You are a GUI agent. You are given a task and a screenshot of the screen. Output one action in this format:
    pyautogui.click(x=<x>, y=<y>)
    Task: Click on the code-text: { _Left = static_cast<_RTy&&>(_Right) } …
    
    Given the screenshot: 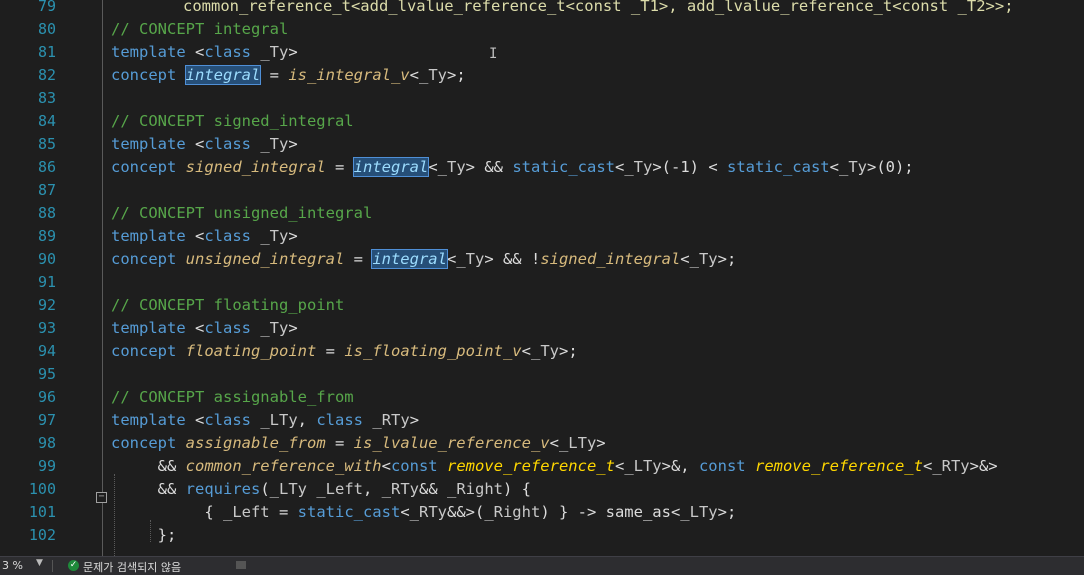 What is the action you would take?
    pyautogui.click(x=423, y=512)
    